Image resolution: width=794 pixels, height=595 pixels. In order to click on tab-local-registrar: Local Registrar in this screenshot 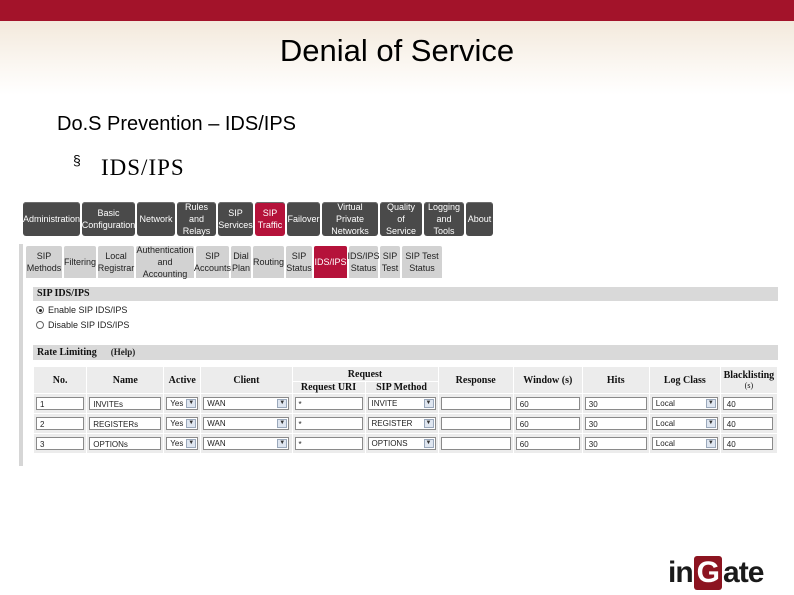, I will do `click(116, 262)`.